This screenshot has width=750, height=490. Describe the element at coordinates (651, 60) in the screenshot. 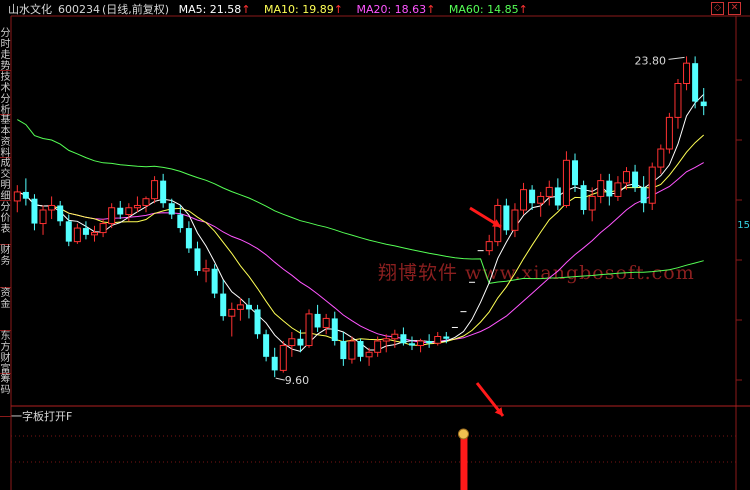

I see `high-price-label: 23.80` at that location.